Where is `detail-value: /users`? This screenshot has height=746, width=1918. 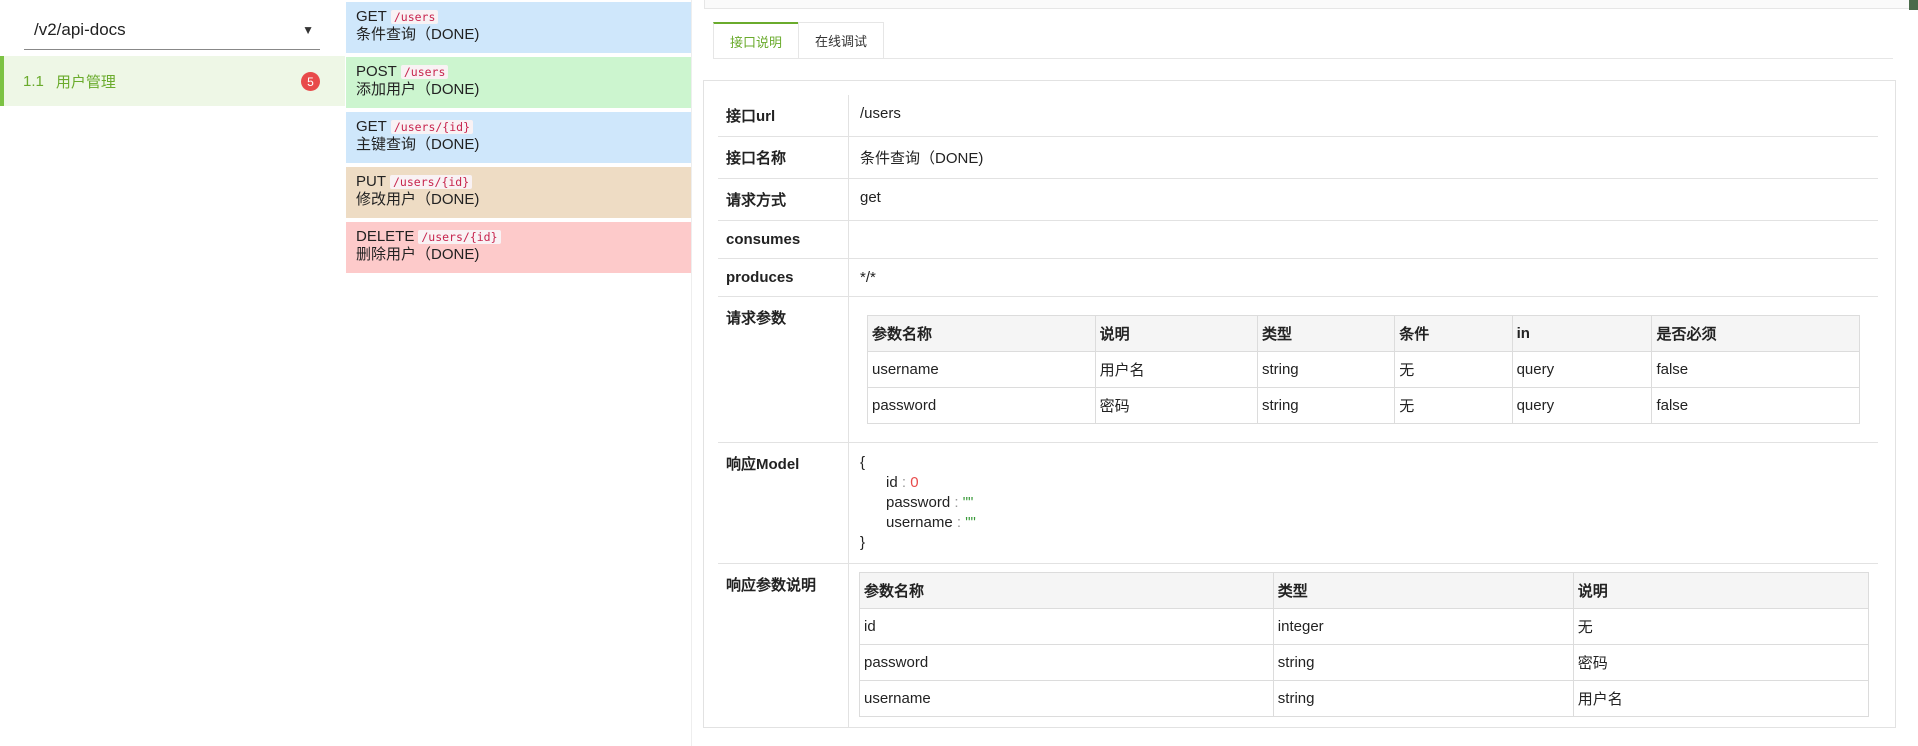
detail-value: /users is located at coordinates (1363, 116).